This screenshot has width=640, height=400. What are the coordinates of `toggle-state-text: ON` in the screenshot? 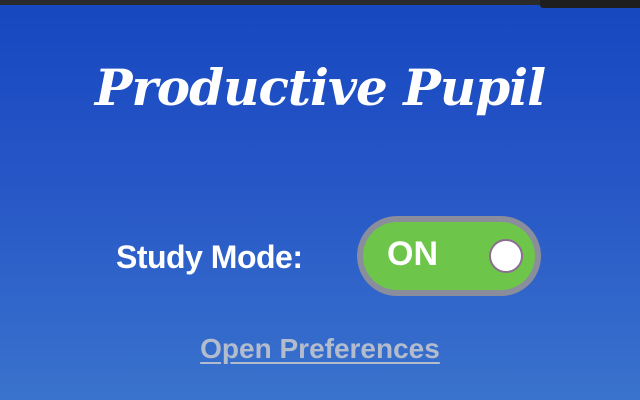 It's located at (412, 254).